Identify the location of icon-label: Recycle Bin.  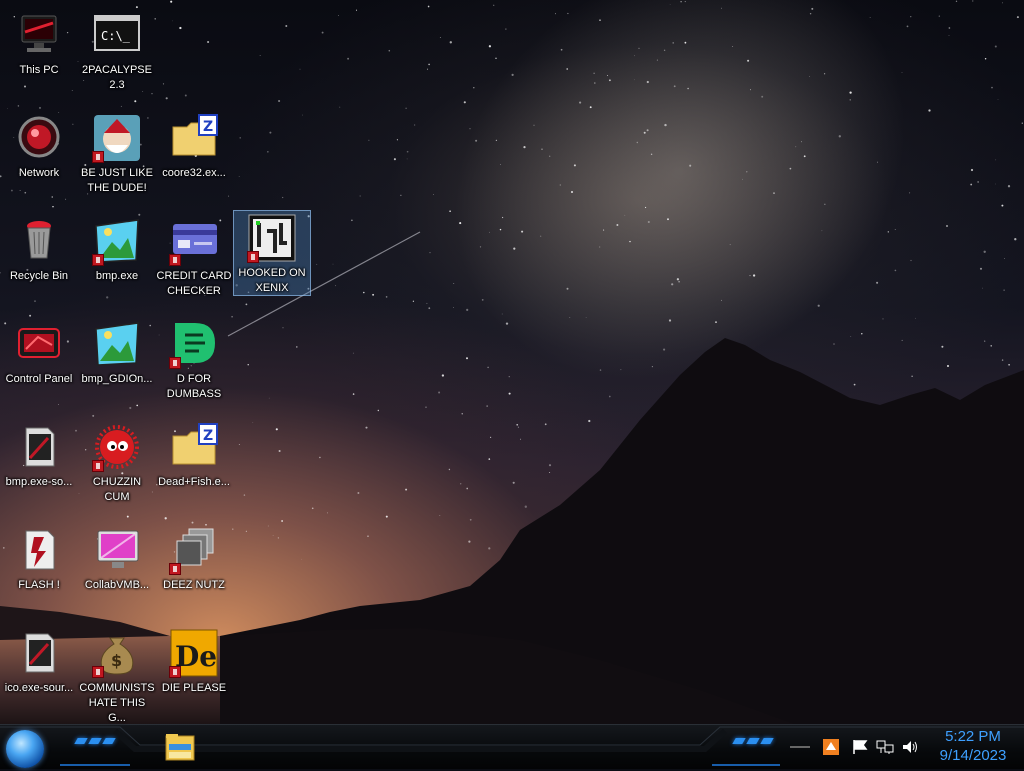
(39, 276).